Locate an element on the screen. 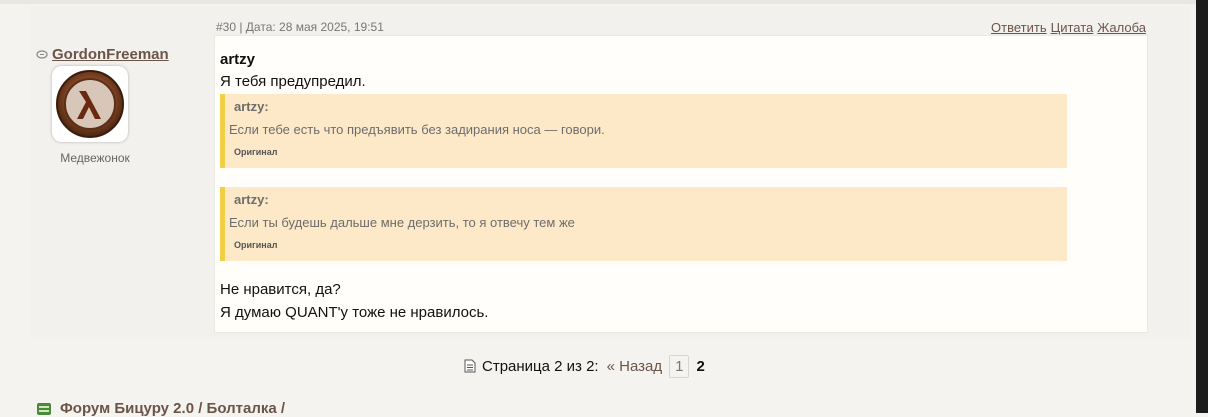 The image size is (1208, 417). report-link: Жалоба is located at coordinates (1121, 27).